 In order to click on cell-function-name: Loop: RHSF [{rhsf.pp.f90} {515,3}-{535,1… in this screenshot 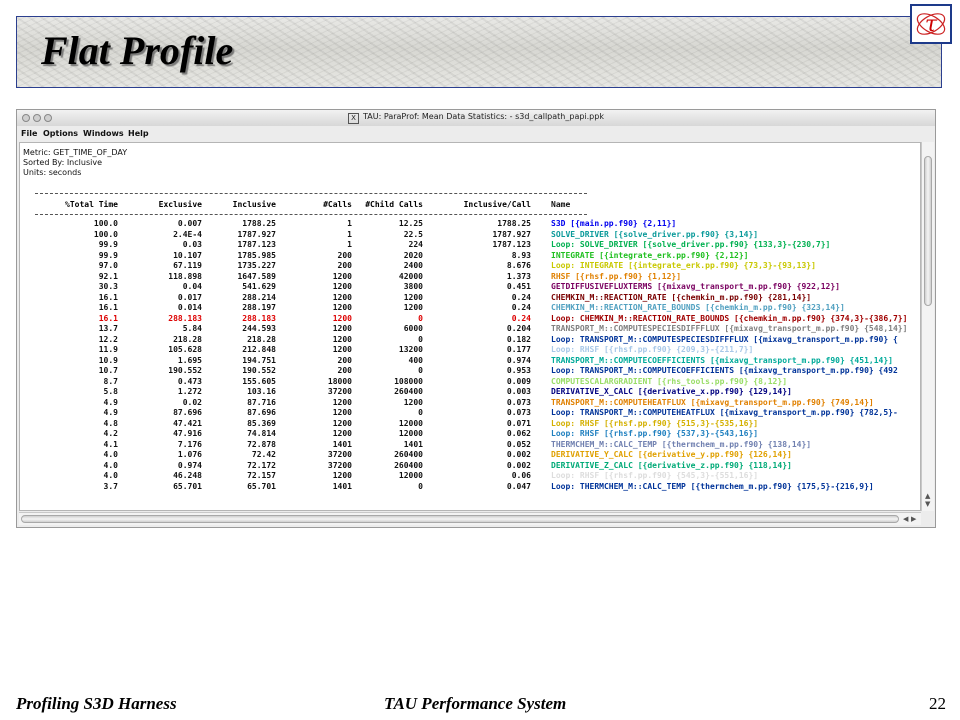, I will do `click(654, 424)`.